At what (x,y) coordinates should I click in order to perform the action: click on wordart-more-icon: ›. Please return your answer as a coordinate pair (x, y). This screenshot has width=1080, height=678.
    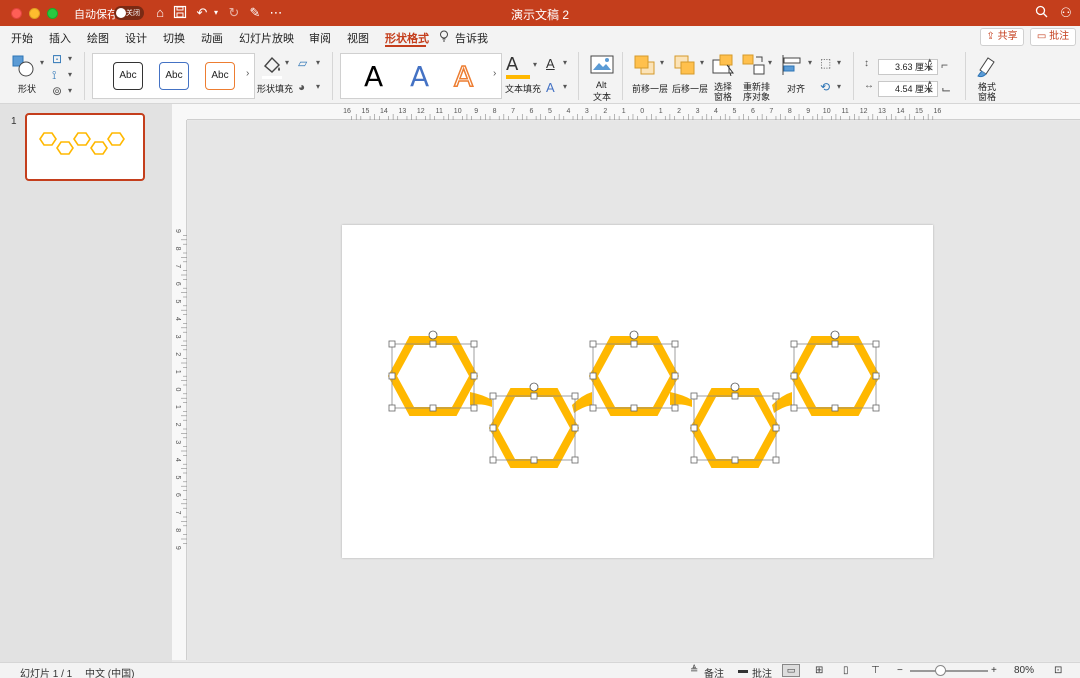
    Looking at the image, I should click on (494, 73).